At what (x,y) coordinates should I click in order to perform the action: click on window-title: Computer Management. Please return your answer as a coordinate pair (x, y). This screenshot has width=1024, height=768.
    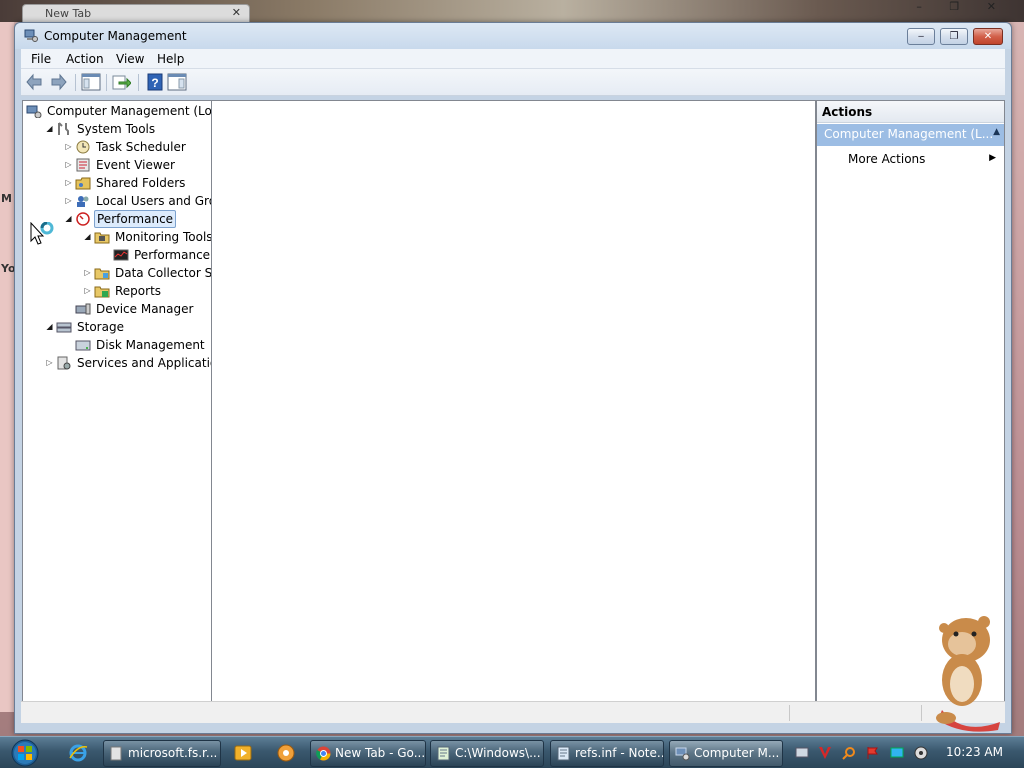
    Looking at the image, I should click on (115, 36).